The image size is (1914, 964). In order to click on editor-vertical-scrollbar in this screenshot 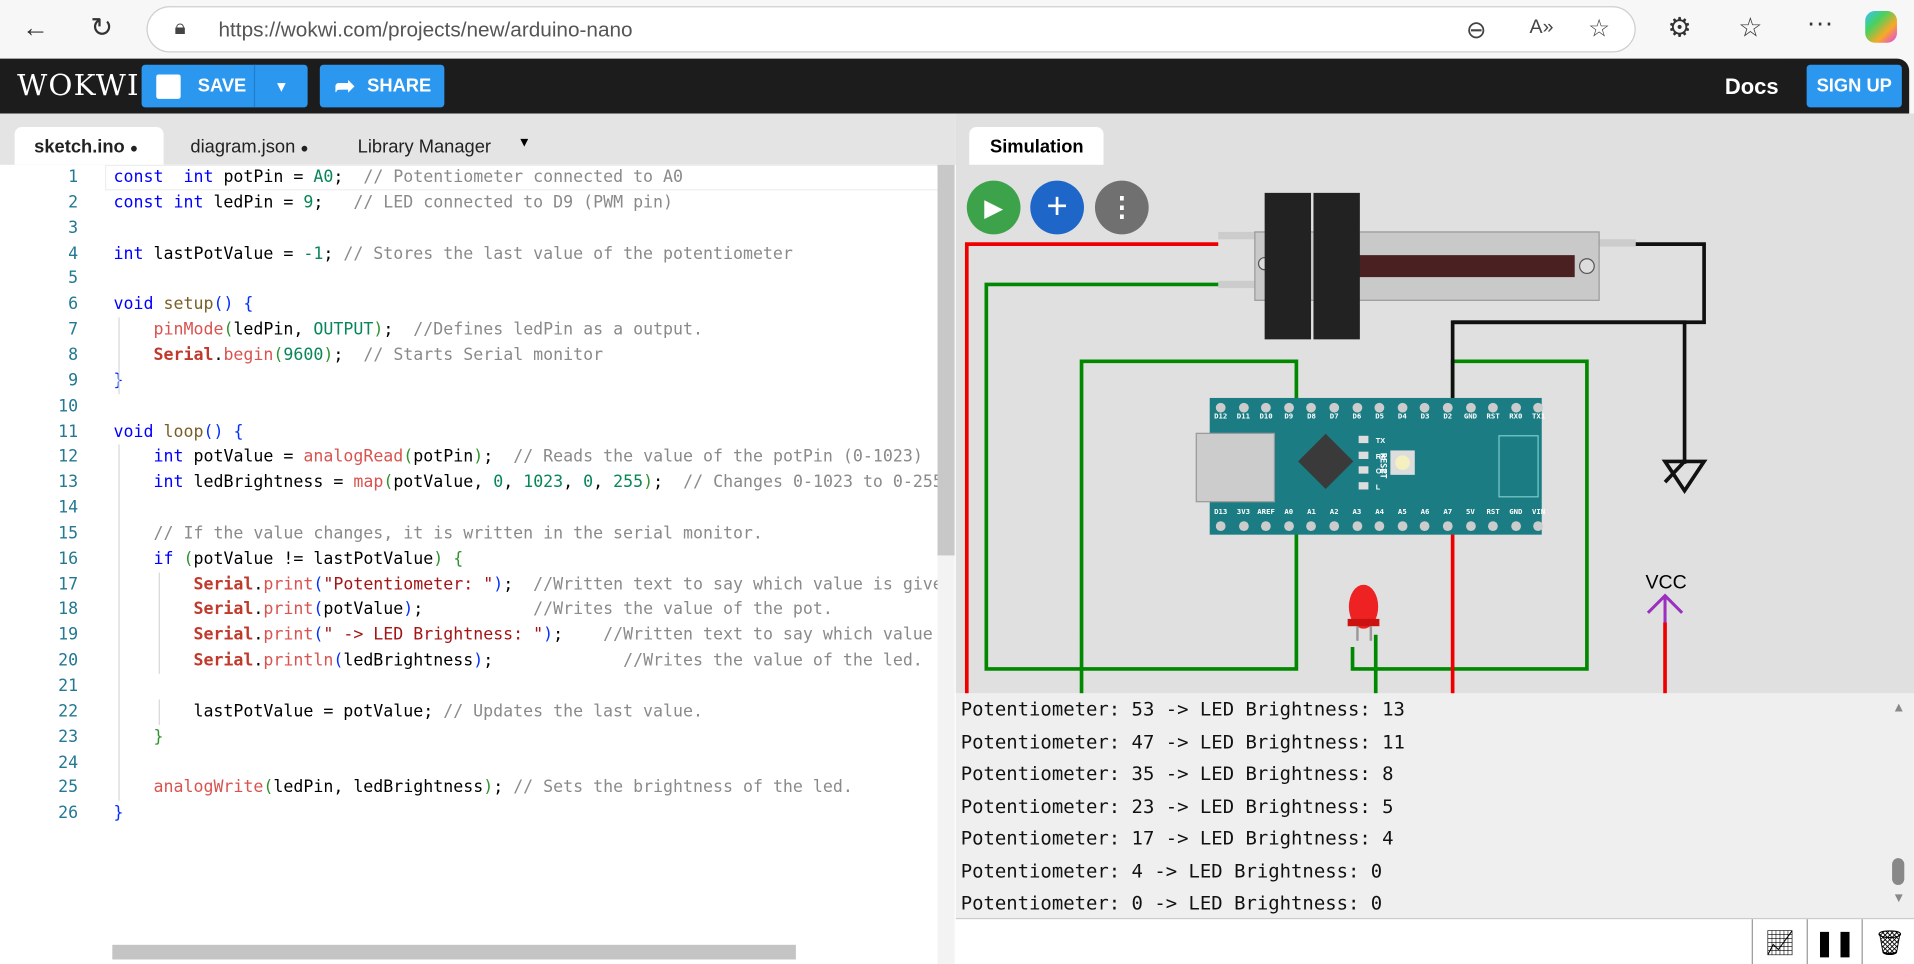, I will do `click(946, 564)`.